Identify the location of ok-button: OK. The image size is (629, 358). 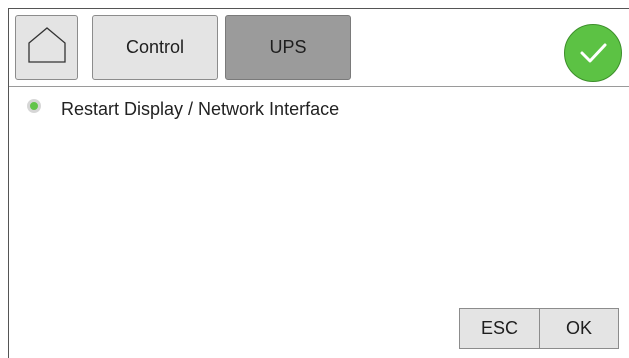
(579, 328).